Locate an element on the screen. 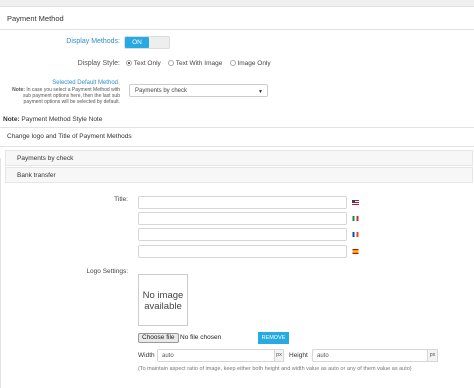 The width and height of the screenshot is (474, 388). option-text-only: Text Only is located at coordinates (147, 63).